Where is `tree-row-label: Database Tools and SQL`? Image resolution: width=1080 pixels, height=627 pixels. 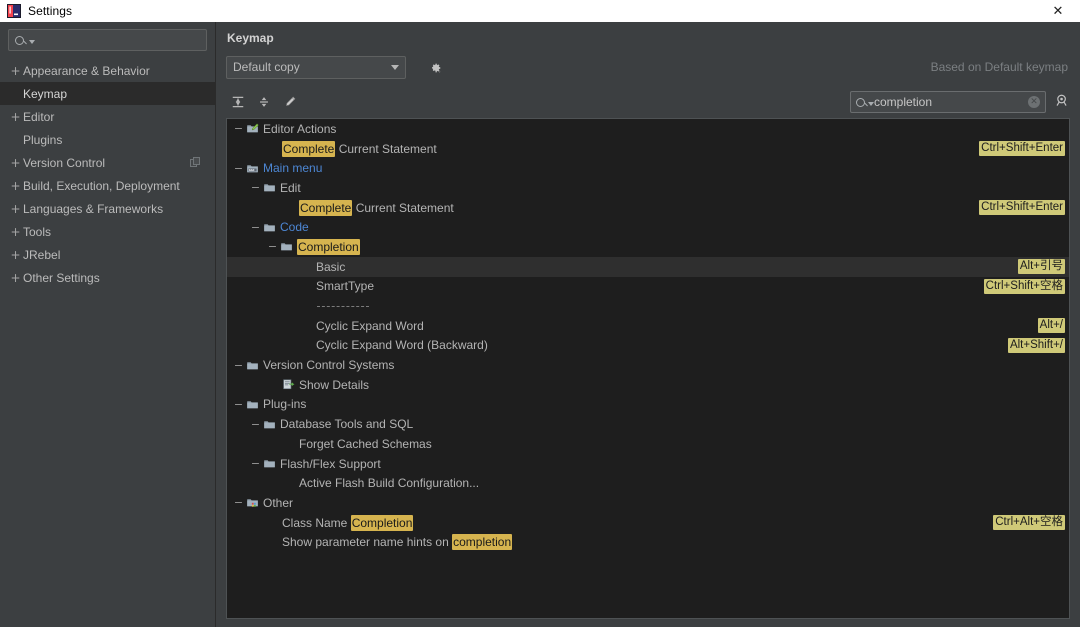 tree-row-label: Database Tools and SQL is located at coordinates (347, 424).